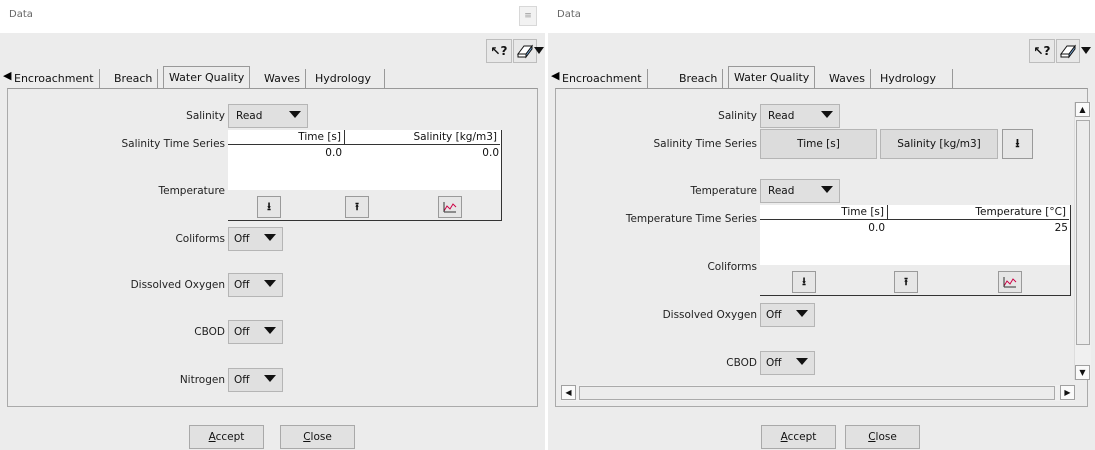 The width and height of the screenshot is (1095, 450). What do you see at coordinates (915, 250) in the screenshot?
I see `temperature-time-series-table: Time [s] Temperature [°C] 0.0 25 ⭳ ⭱` at bounding box center [915, 250].